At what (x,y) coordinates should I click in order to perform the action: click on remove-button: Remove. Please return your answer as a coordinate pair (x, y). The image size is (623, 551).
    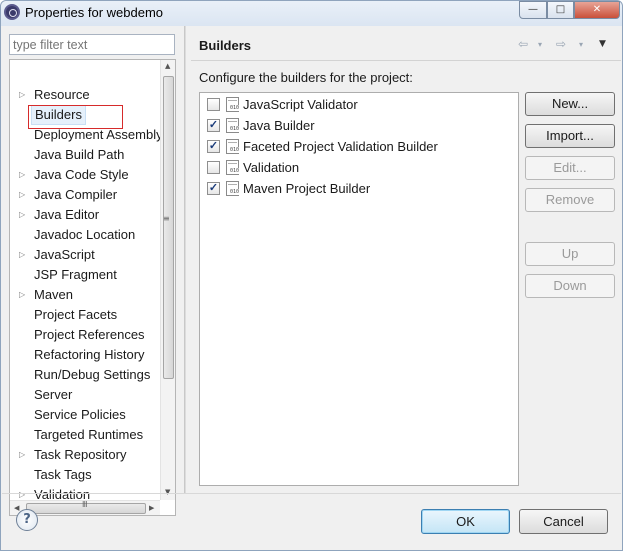
    Looking at the image, I should click on (570, 200).